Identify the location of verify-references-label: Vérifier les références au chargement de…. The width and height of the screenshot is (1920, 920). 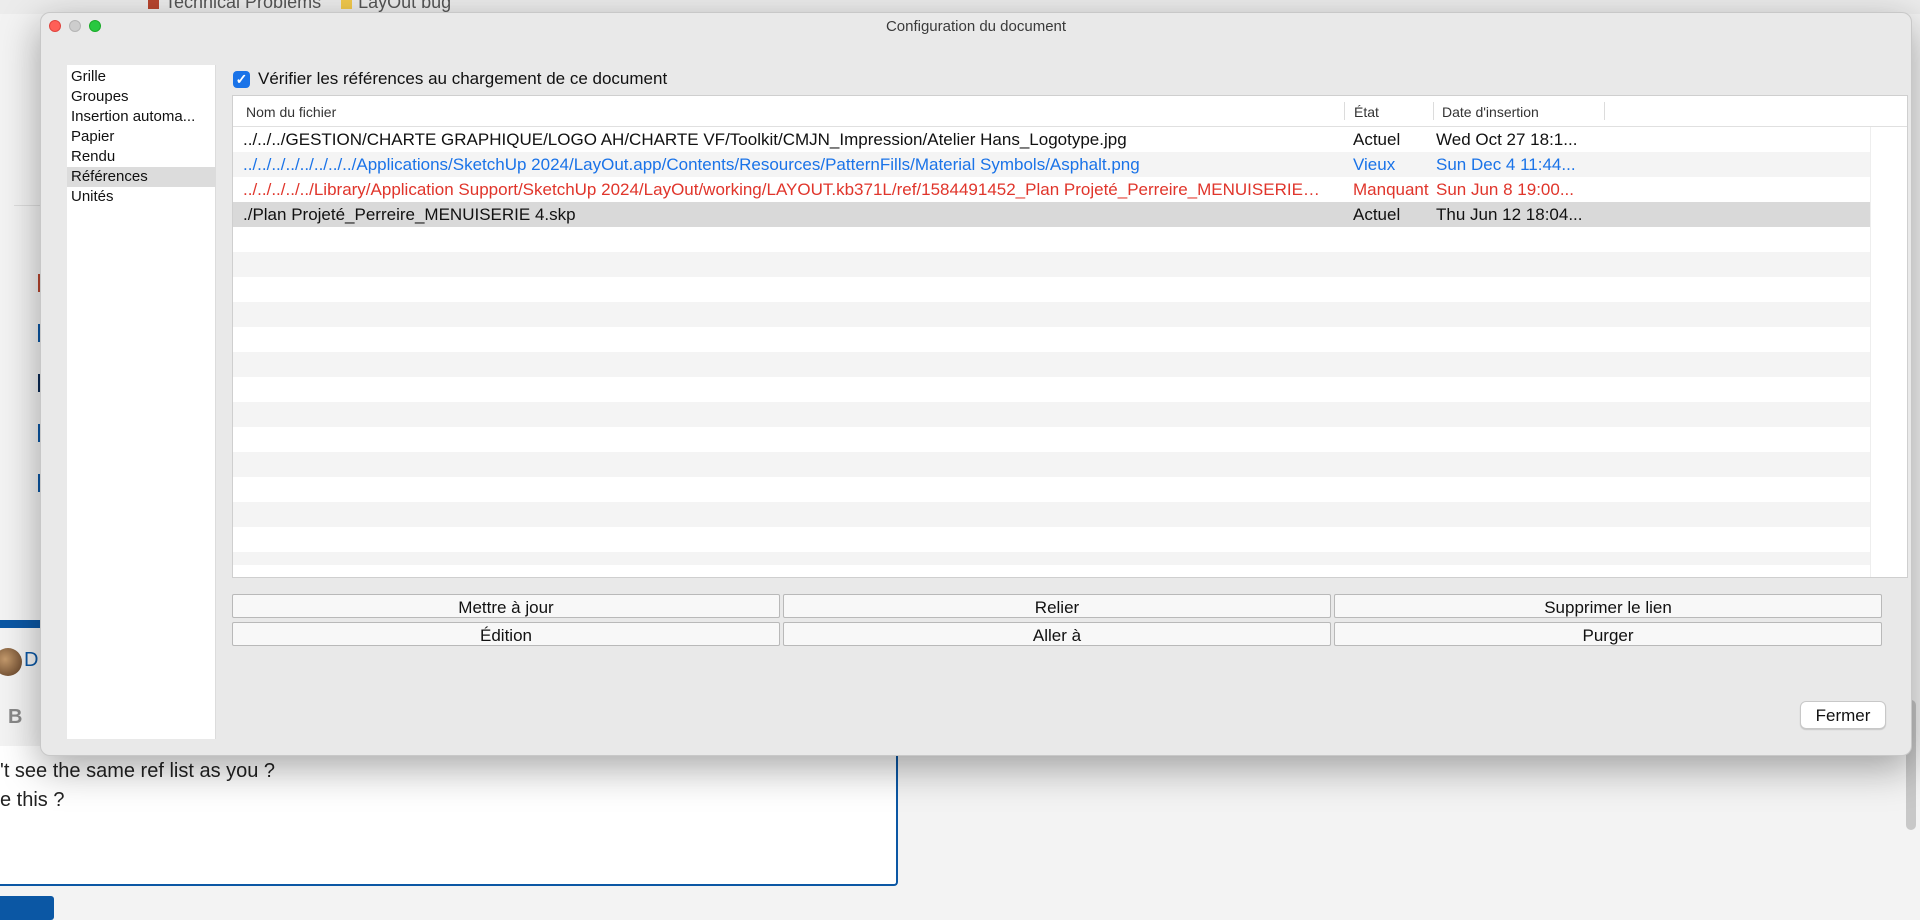
(462, 79).